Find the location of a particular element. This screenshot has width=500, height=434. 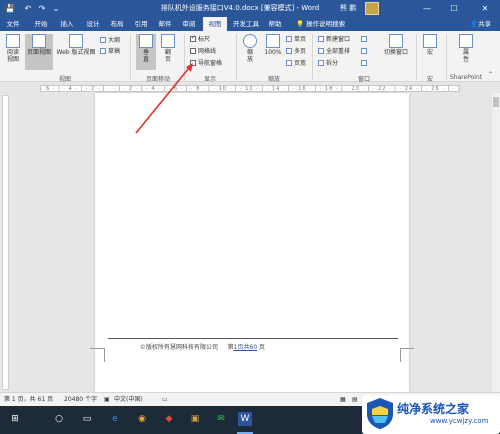

switch-windows-label: 切换窗口 is located at coordinates (395, 52).